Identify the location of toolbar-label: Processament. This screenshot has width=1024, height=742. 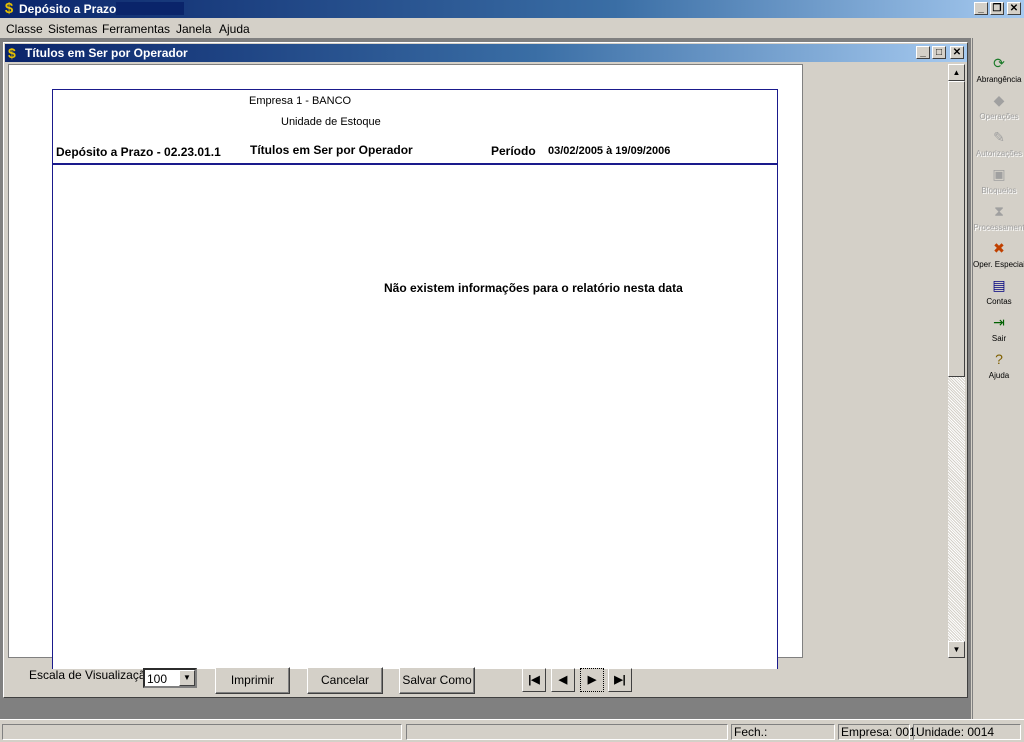
(998, 227).